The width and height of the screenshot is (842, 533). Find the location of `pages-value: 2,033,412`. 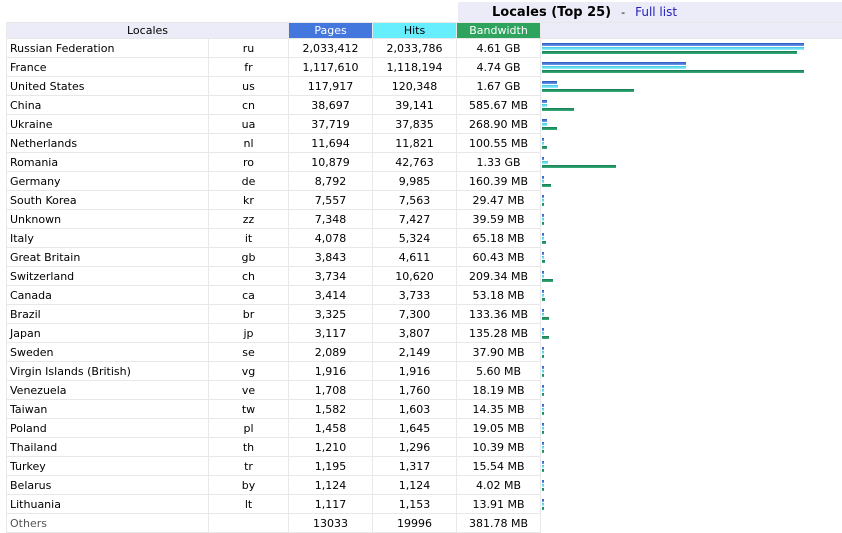

pages-value: 2,033,412 is located at coordinates (331, 48).